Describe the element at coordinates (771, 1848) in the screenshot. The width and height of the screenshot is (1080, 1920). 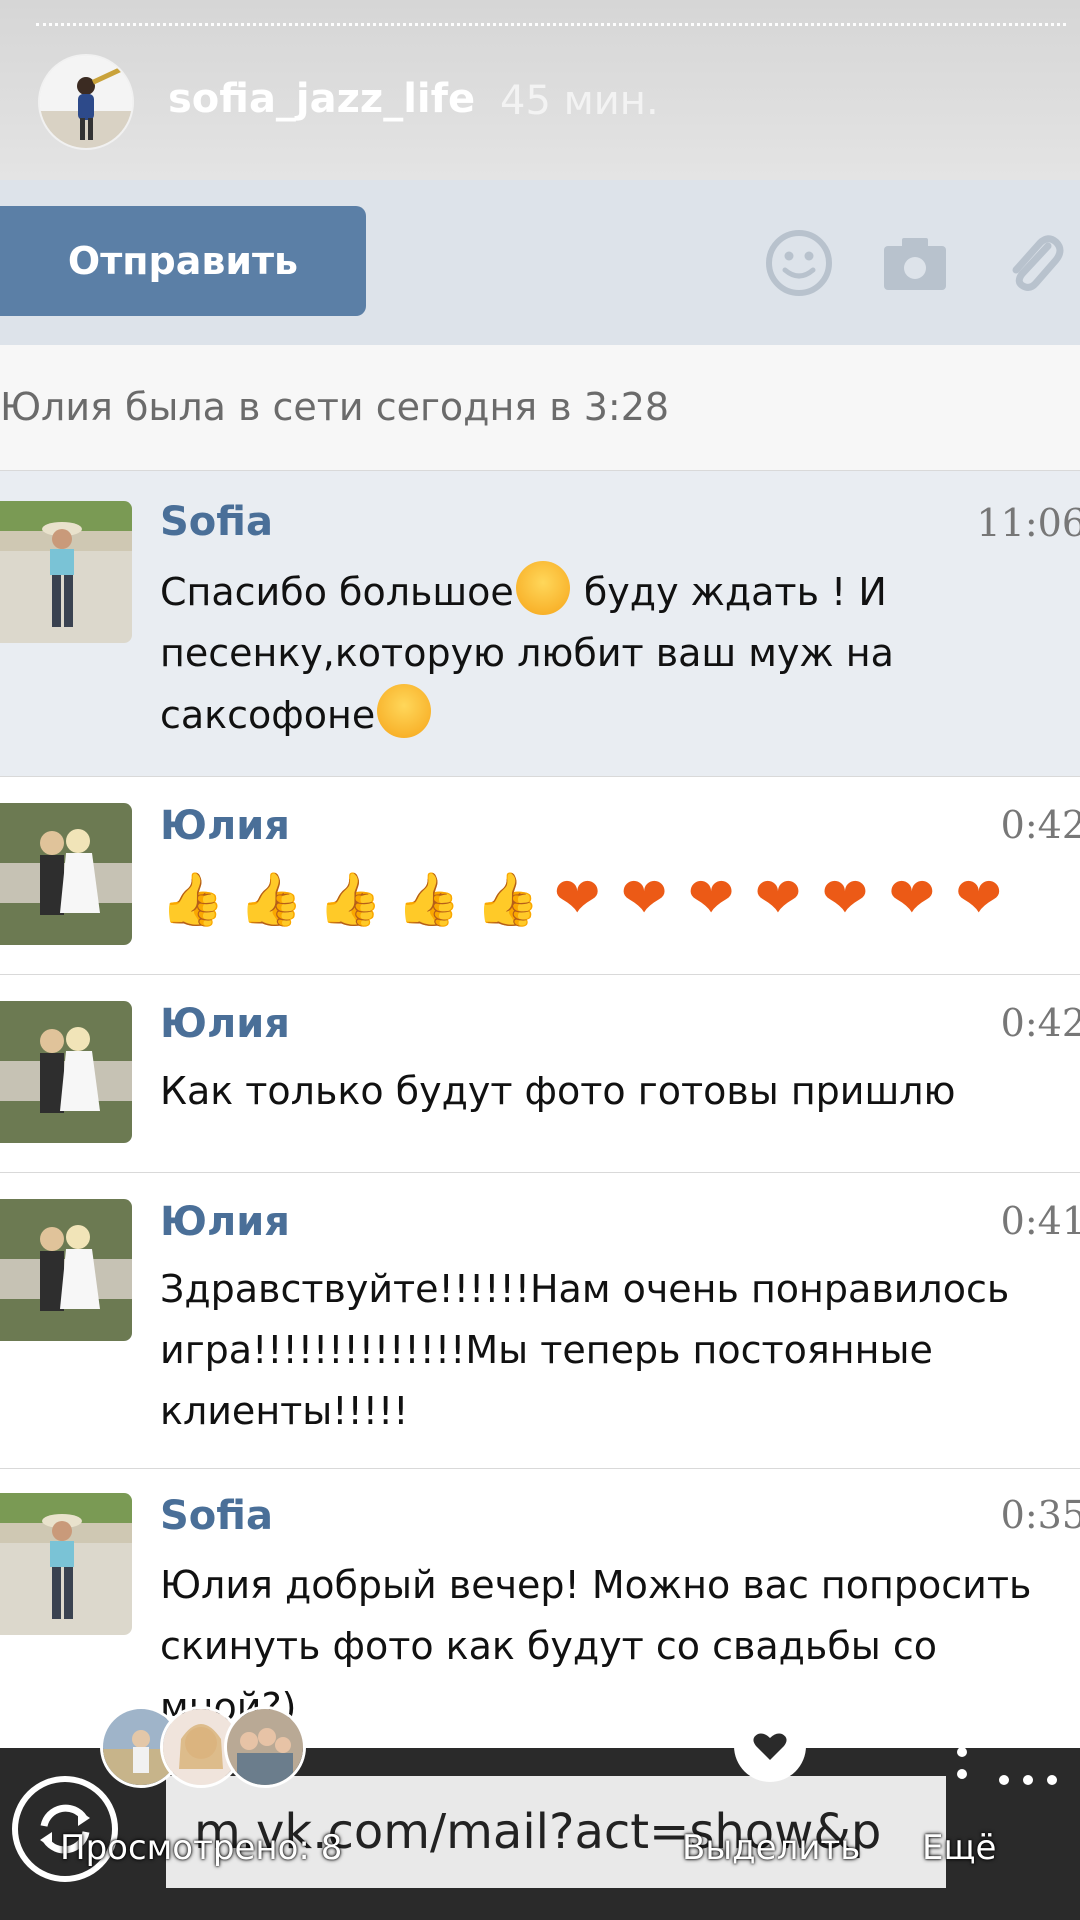
I see `highlight-button: Выделить` at that location.